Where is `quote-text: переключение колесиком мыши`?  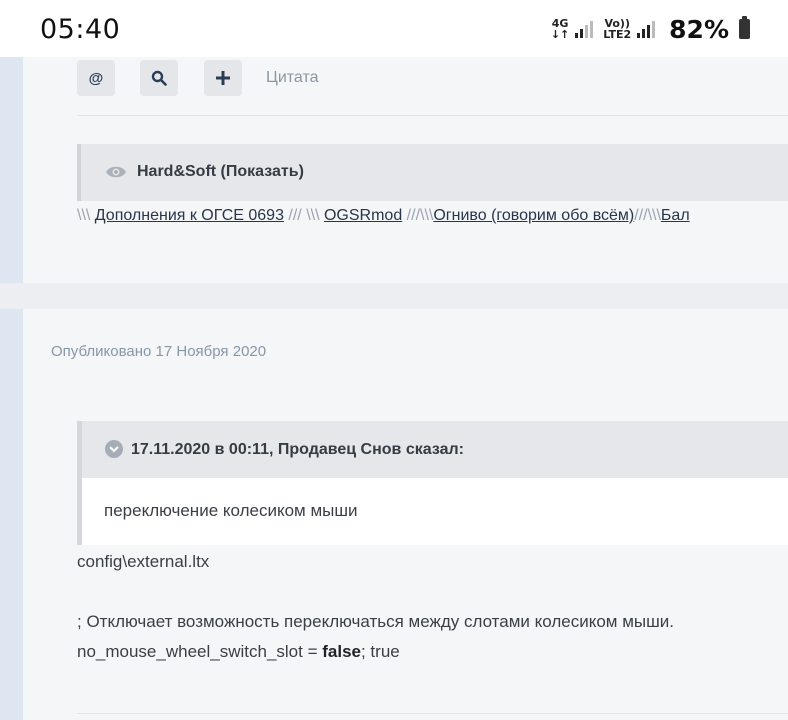 quote-text: переключение колесиком мыши is located at coordinates (231, 510).